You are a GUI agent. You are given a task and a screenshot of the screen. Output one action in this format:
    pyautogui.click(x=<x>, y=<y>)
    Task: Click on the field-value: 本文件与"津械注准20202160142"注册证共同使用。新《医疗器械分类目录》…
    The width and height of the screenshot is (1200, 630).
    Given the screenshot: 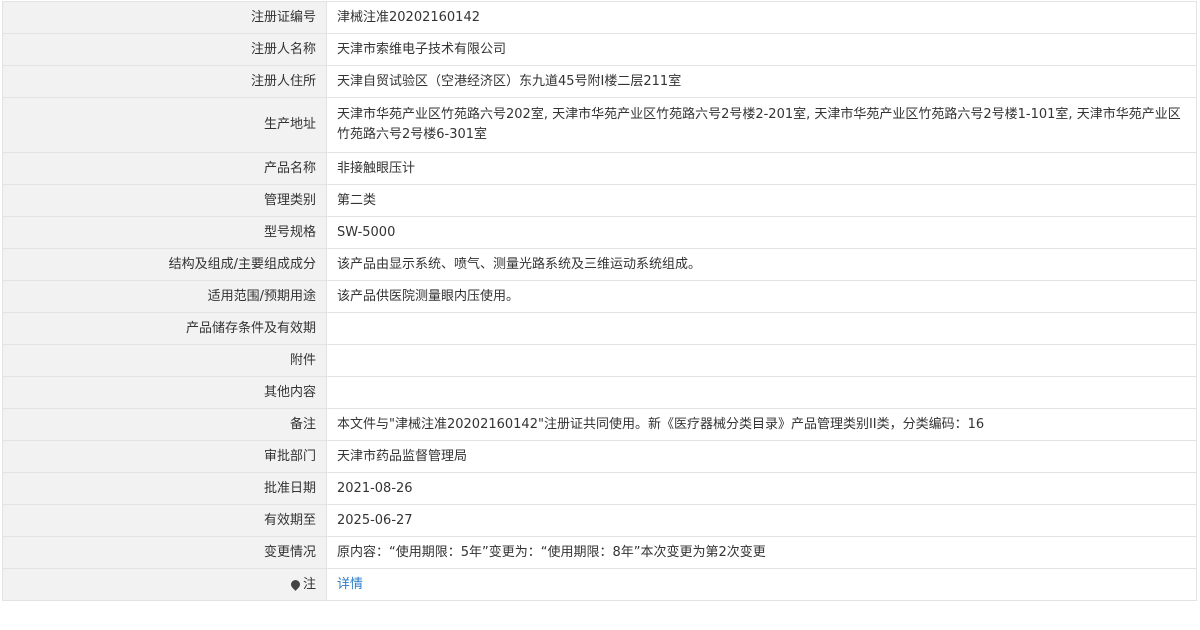 What is the action you would take?
    pyautogui.click(x=761, y=424)
    